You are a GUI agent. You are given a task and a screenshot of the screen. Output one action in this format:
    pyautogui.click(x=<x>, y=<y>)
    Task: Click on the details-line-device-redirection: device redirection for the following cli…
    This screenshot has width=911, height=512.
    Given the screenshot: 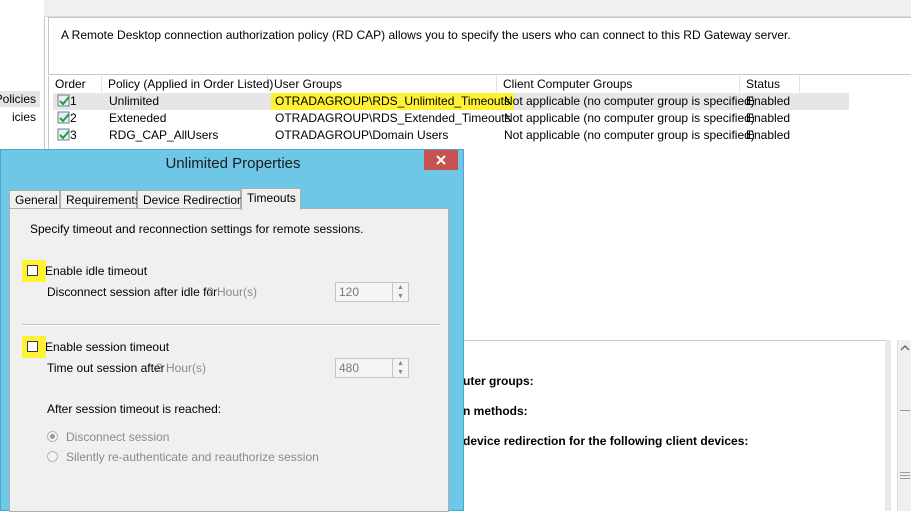 What is the action you would take?
    pyautogui.click(x=606, y=441)
    